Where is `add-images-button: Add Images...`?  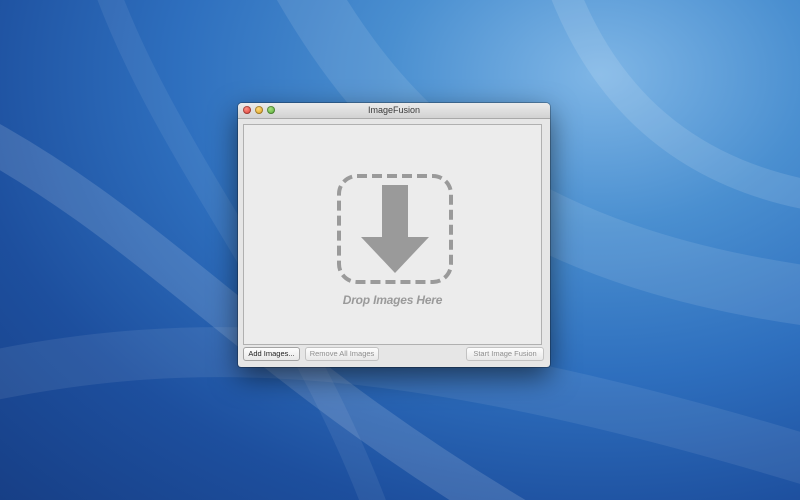
add-images-button: Add Images... is located at coordinates (271, 354).